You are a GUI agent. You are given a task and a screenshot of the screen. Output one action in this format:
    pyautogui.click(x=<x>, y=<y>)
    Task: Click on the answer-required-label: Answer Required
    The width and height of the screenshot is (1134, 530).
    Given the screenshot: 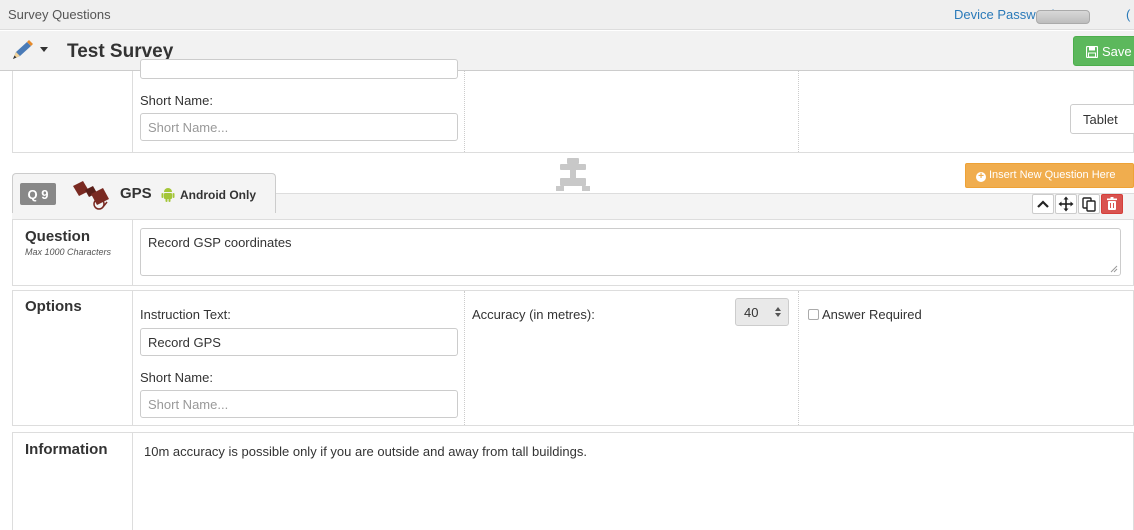 What is the action you would take?
    pyautogui.click(x=872, y=314)
    